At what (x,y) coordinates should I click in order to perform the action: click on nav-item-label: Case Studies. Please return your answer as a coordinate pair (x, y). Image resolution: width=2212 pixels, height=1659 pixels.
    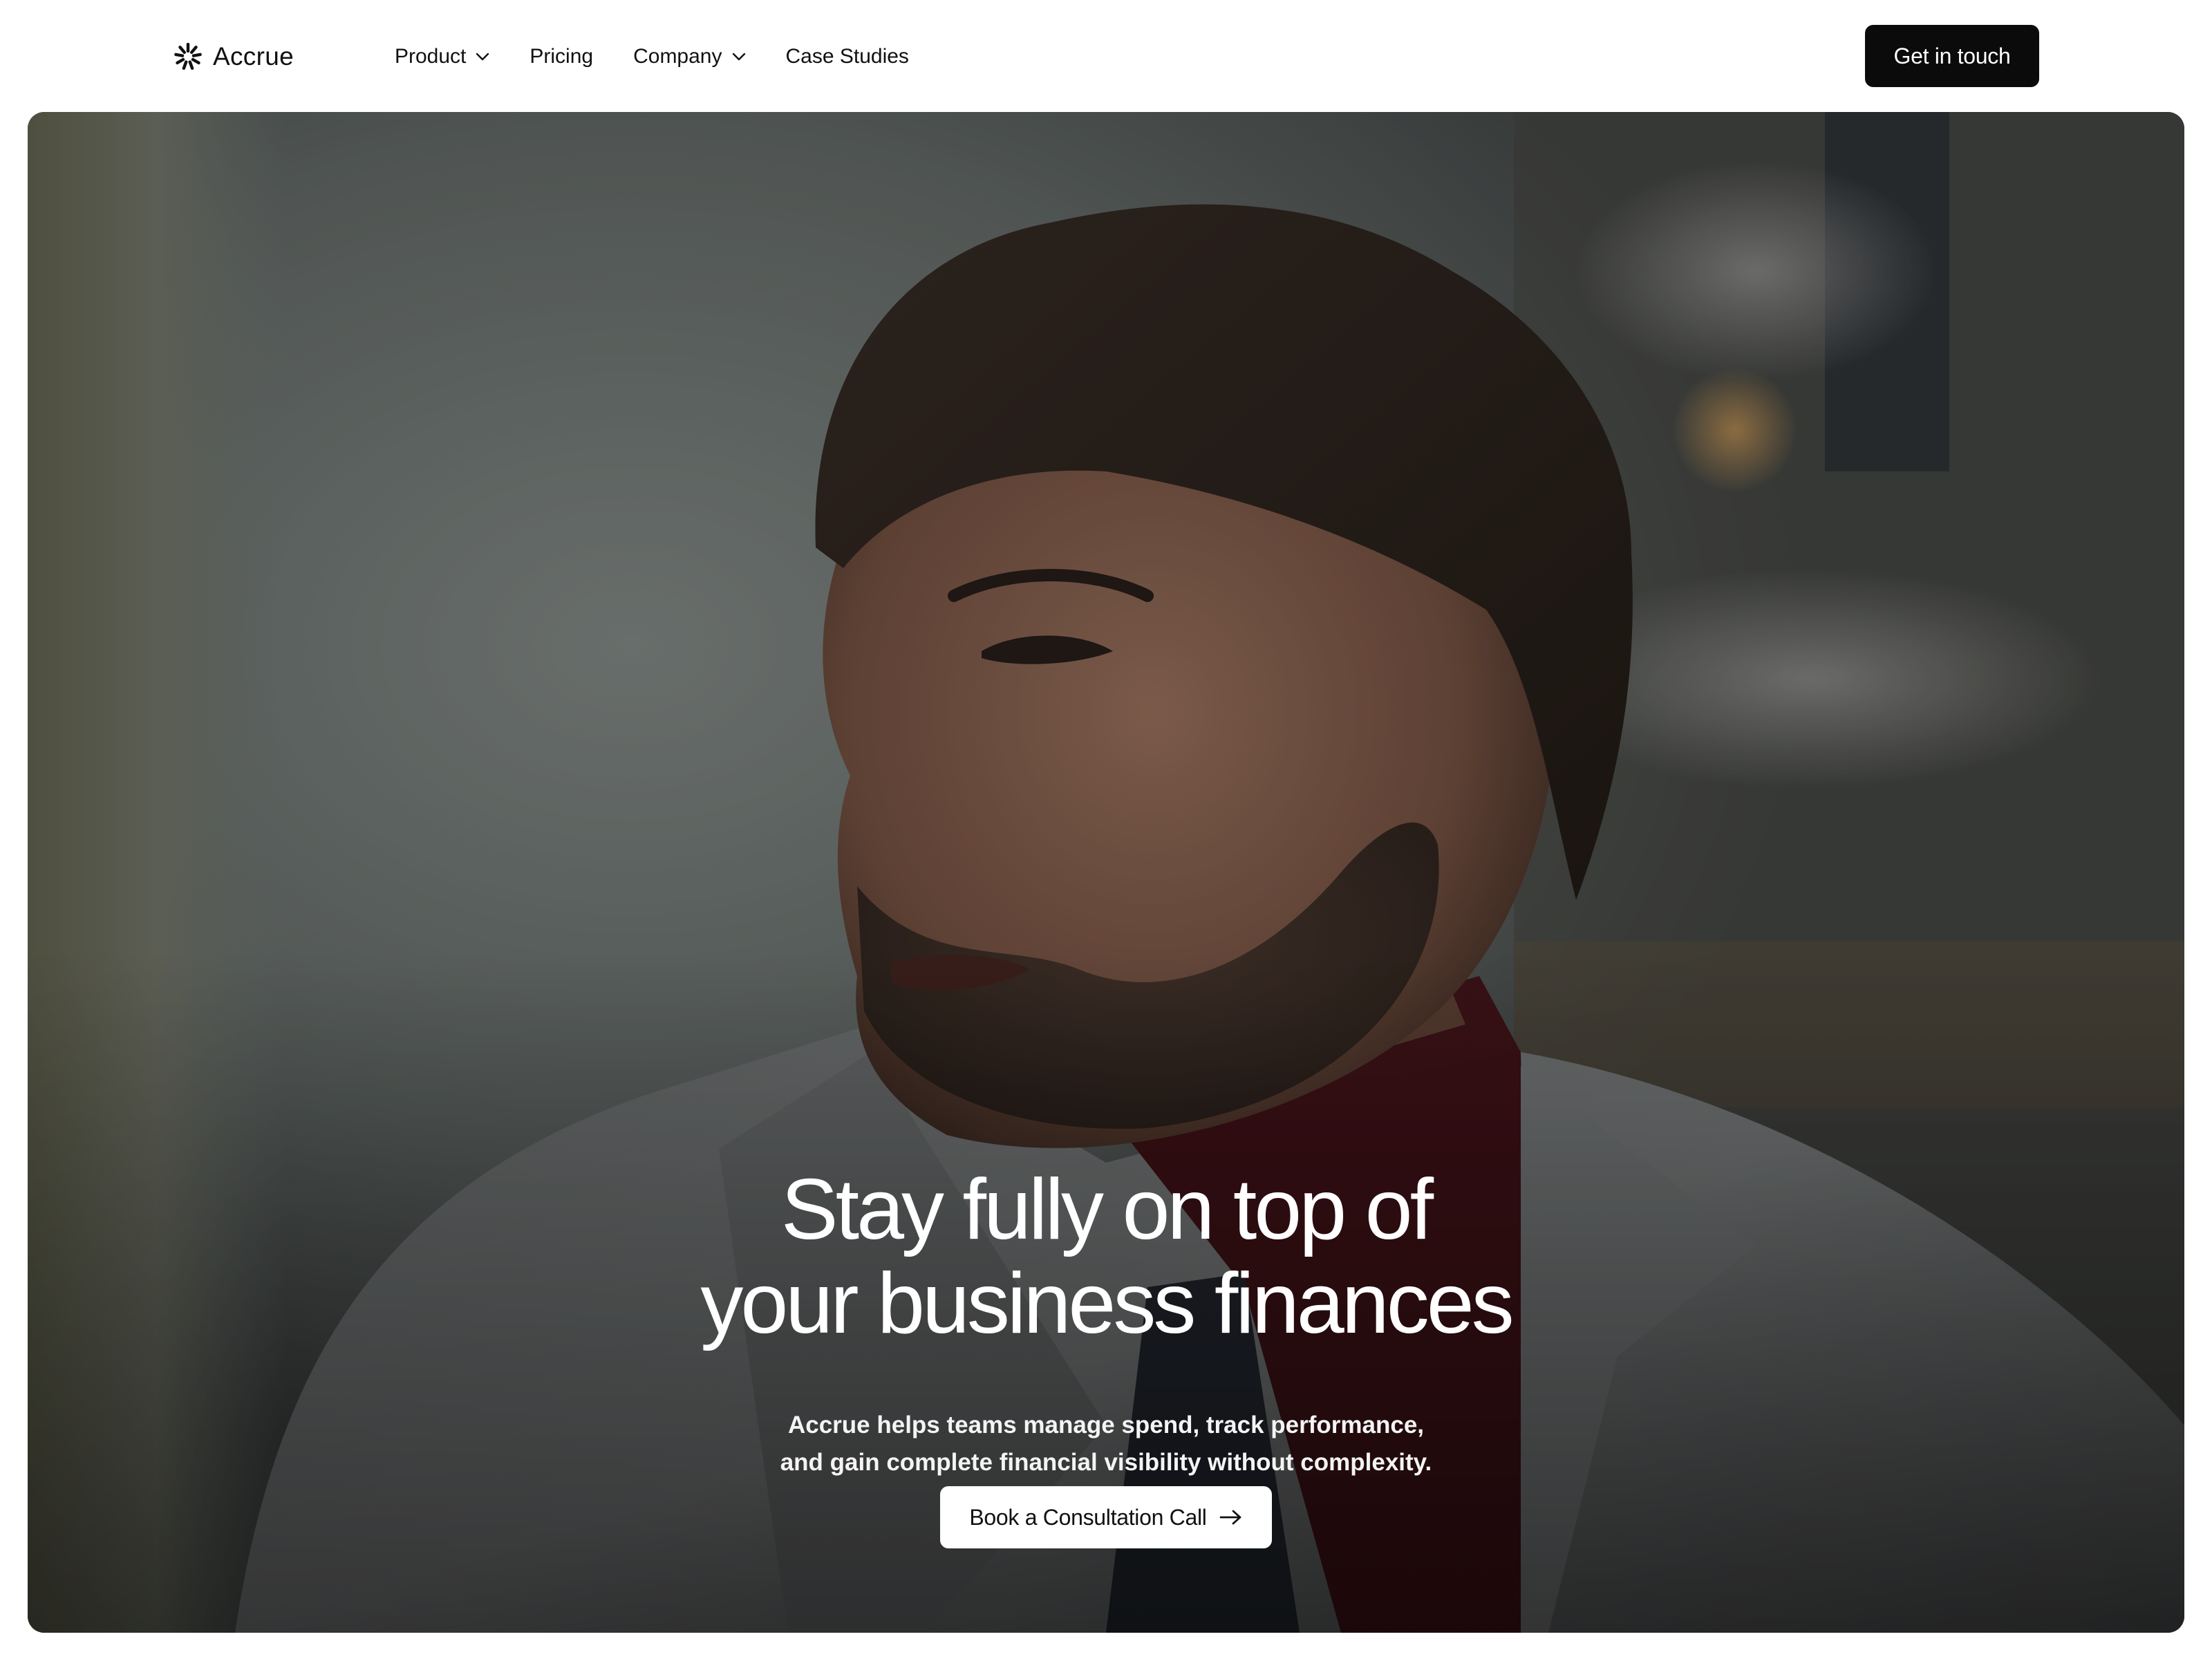
    Looking at the image, I should click on (847, 56).